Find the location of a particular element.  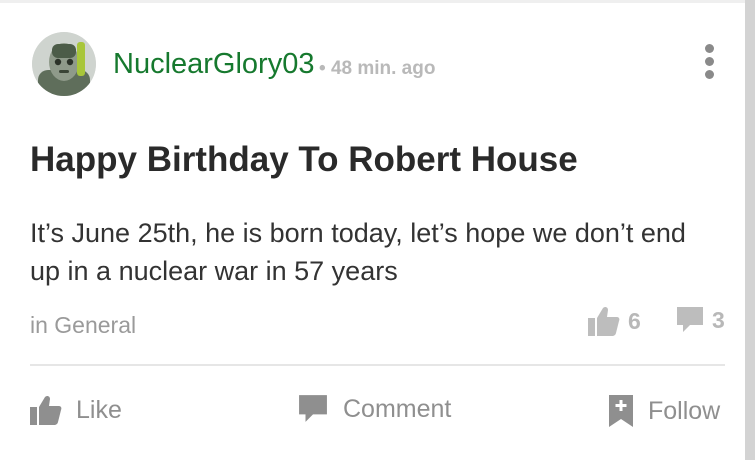

avatar is located at coordinates (64, 64).